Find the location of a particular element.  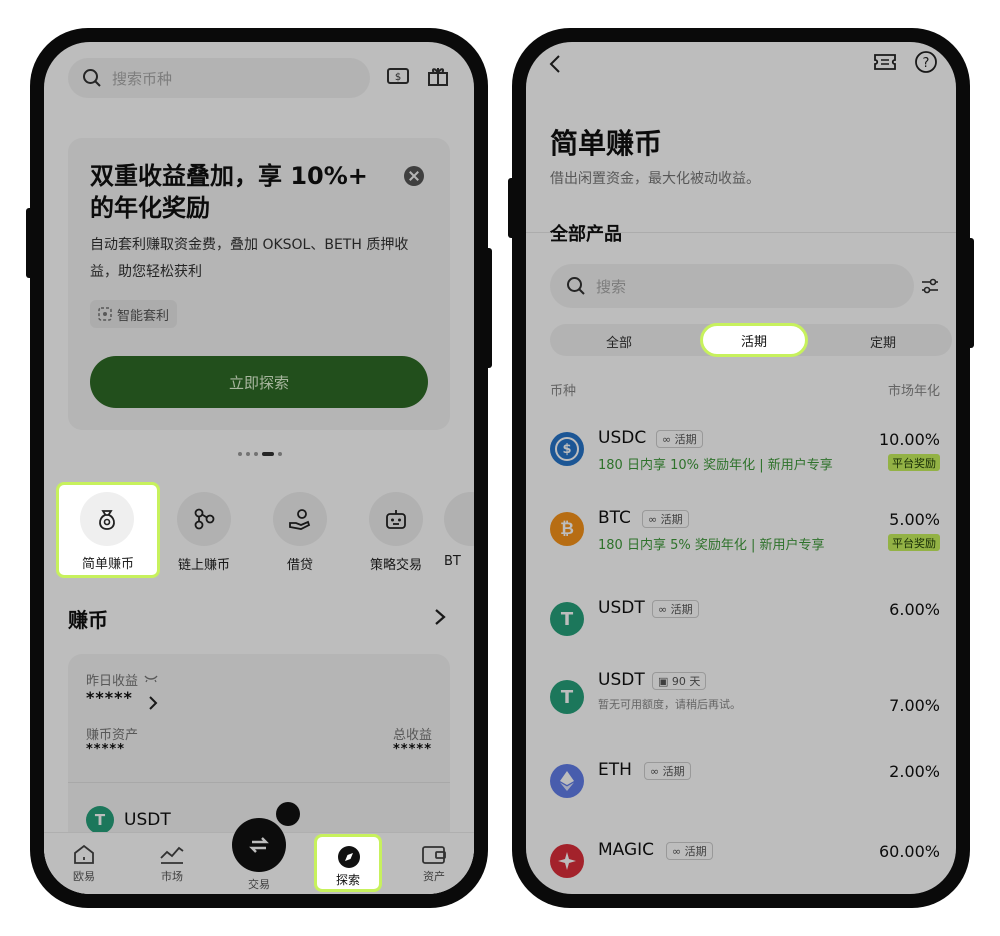

feature-strategy-trading: 策略交易 is located at coordinates (396, 534).